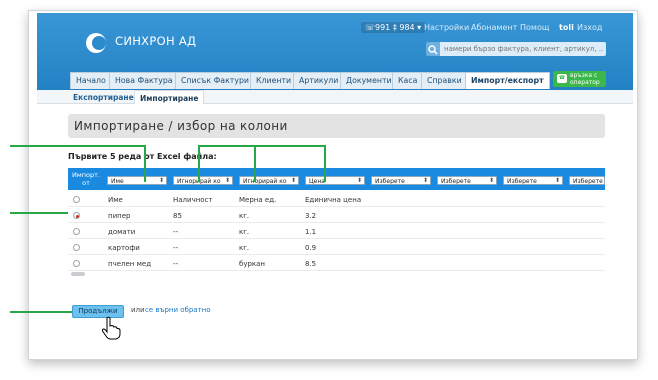 The height and width of the screenshot is (380, 658). I want to click on column-select-4: Цена ⬍, so click(335, 180).